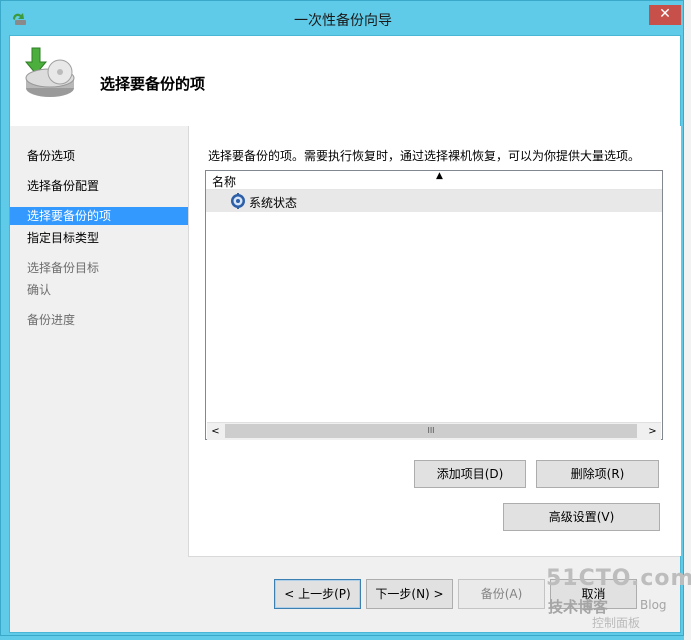 The height and width of the screenshot is (640, 691). What do you see at coordinates (343, 21) in the screenshot?
I see `window-title: 一次性备份向导` at bounding box center [343, 21].